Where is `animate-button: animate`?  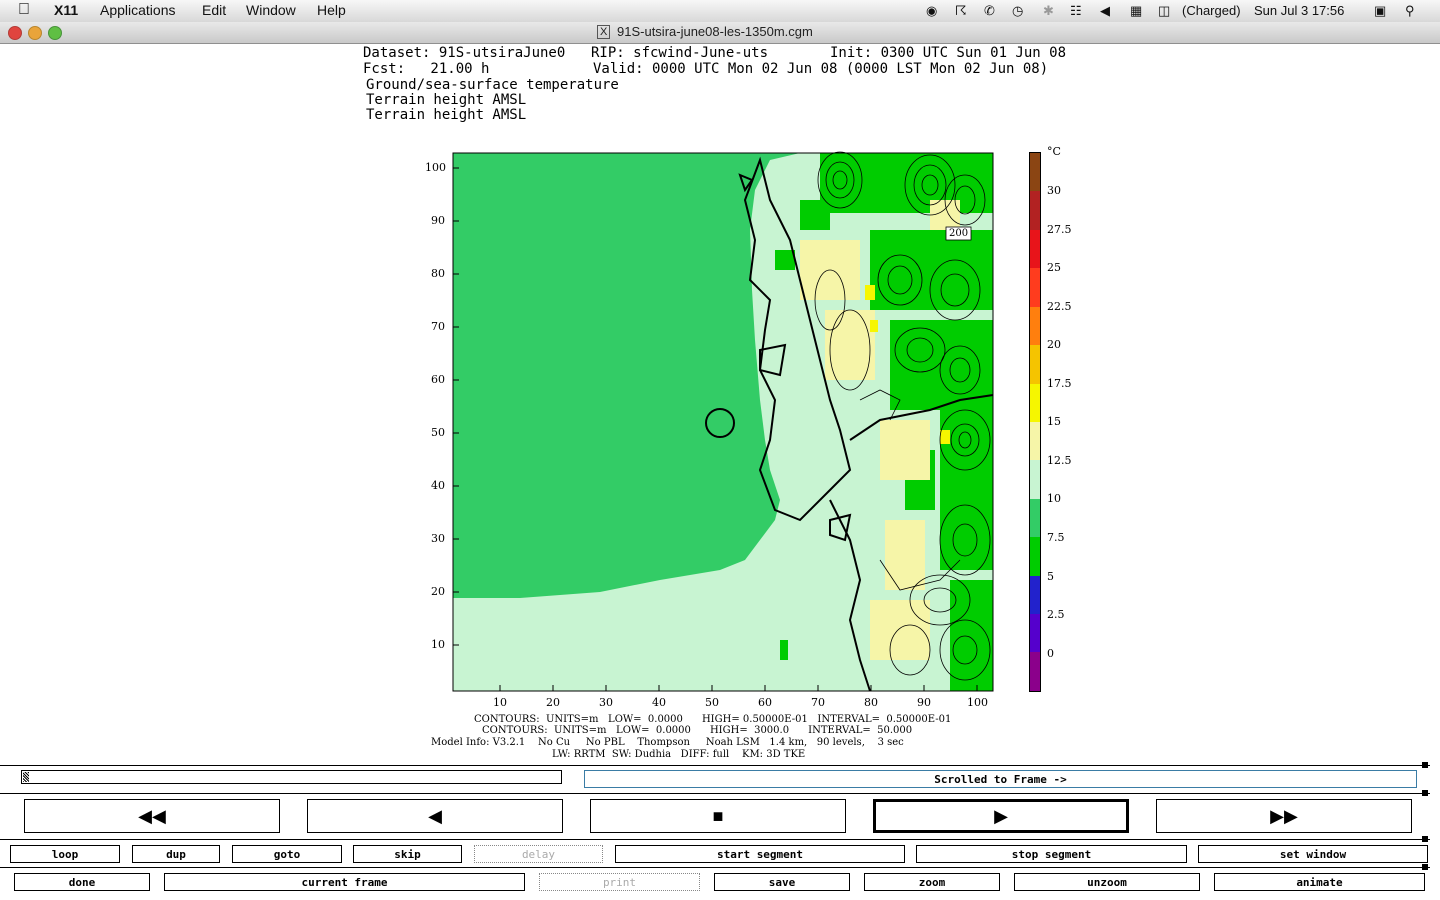
animate-button: animate is located at coordinates (1319, 882).